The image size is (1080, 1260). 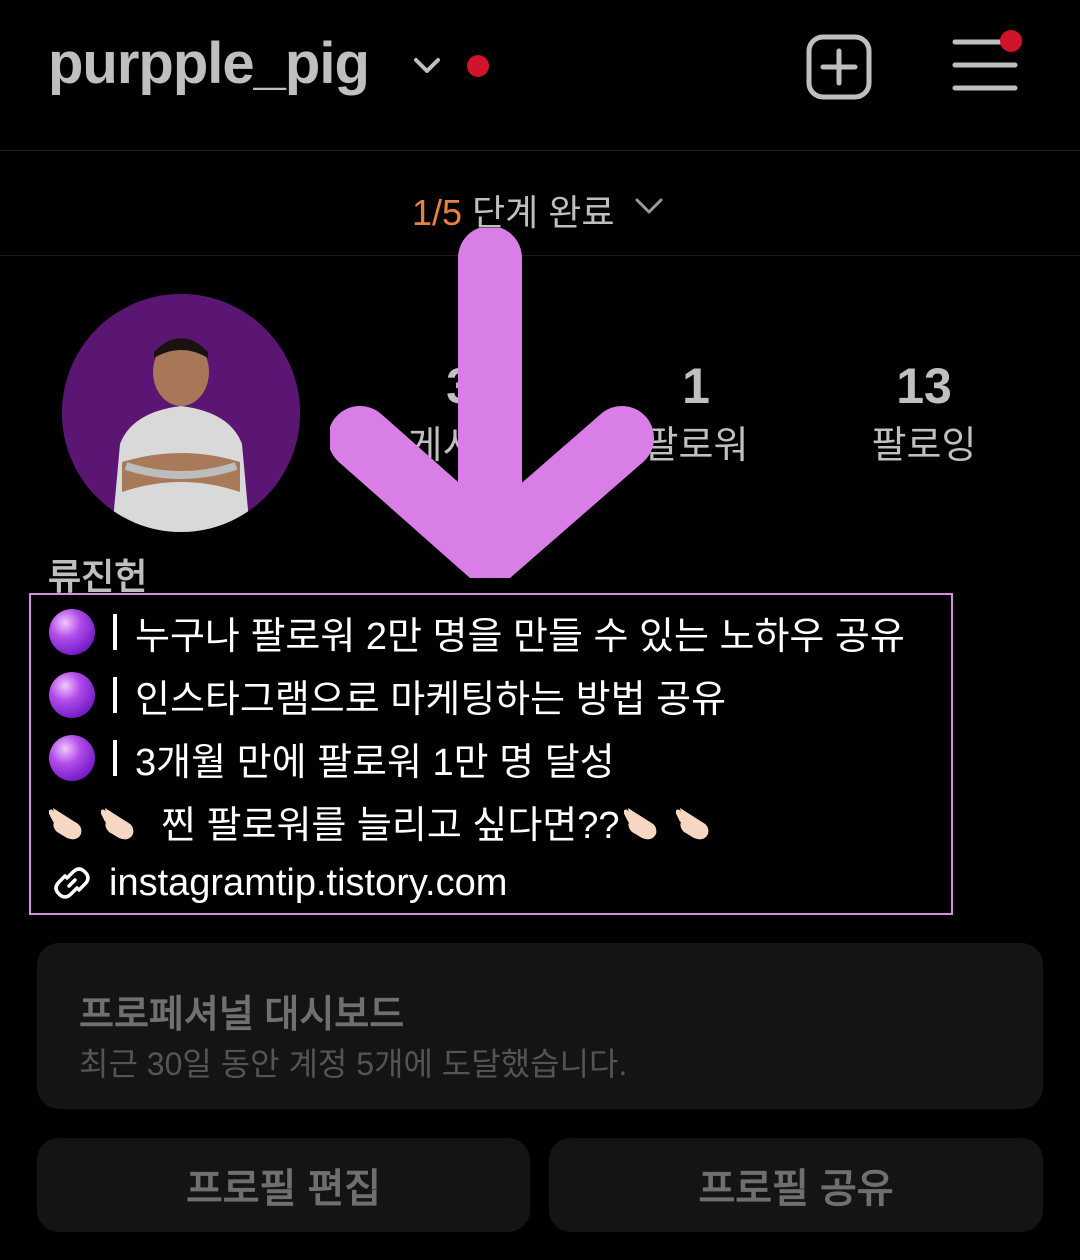 What do you see at coordinates (540, 1026) in the screenshot?
I see `professional-dashboard-card: 프로페셔널 대시보드 최근 30일 동안 계정 5개에 도달했습니다.` at bounding box center [540, 1026].